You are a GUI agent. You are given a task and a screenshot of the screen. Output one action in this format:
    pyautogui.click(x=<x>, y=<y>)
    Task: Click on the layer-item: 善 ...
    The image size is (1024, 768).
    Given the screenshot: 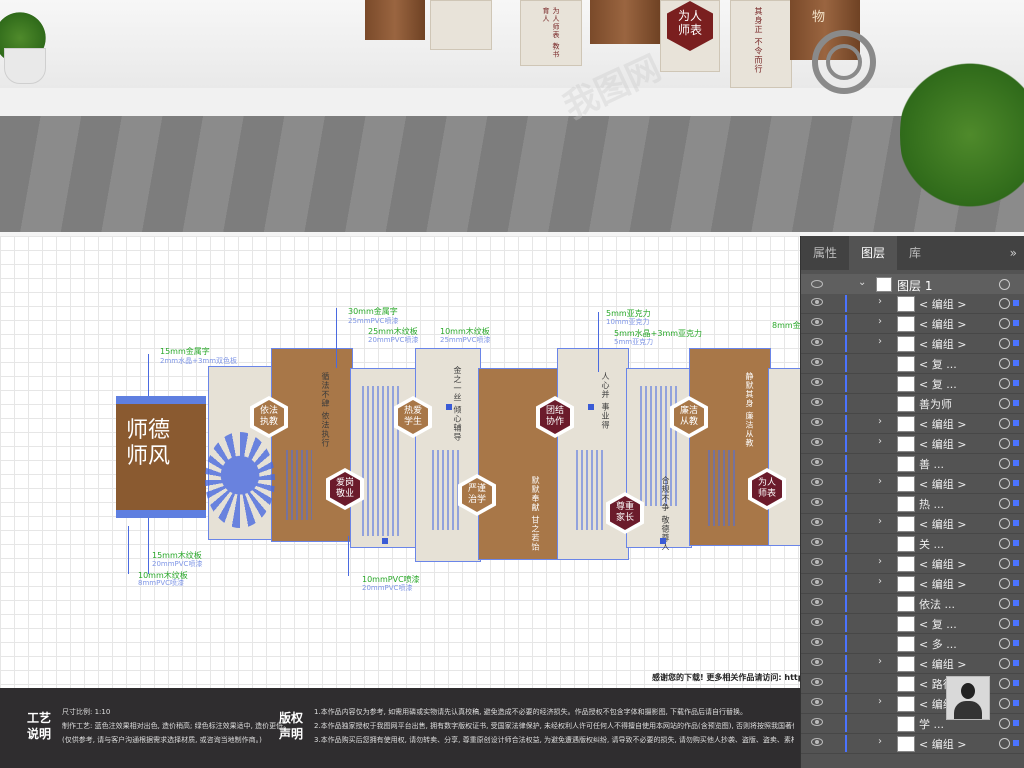 What is the action you would take?
    pyautogui.click(x=912, y=464)
    